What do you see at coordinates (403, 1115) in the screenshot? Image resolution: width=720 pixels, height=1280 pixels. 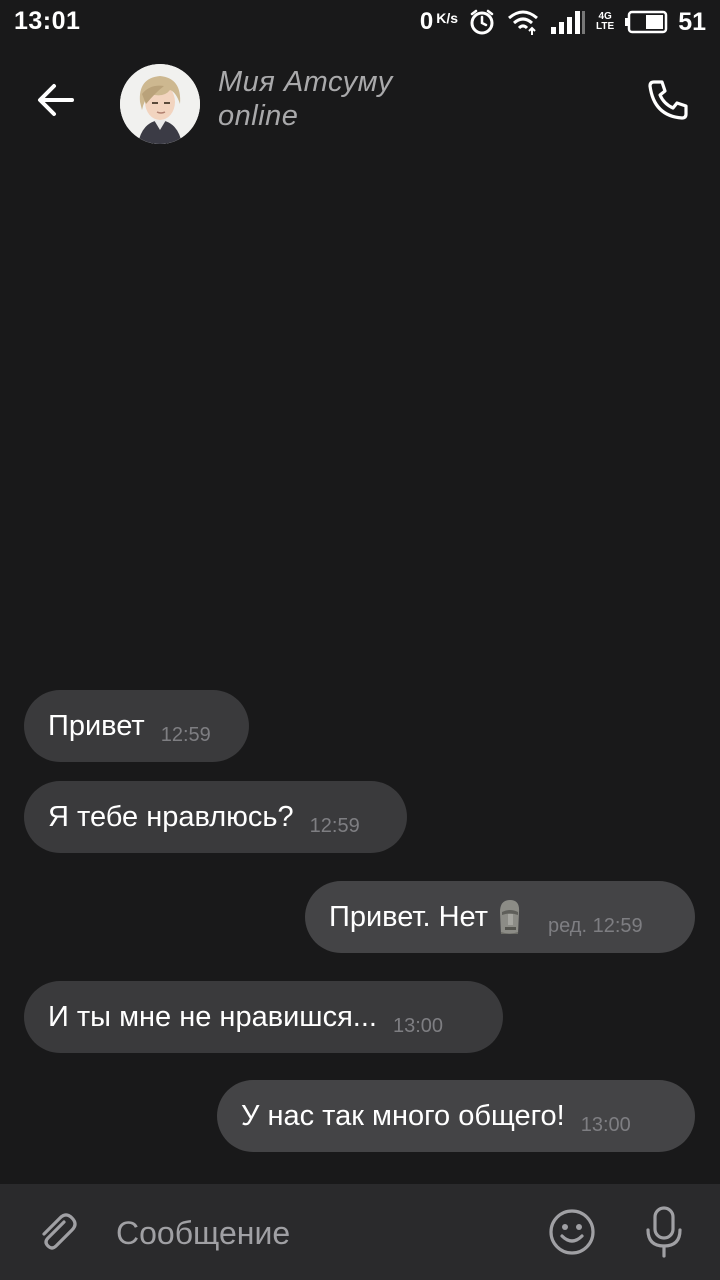 I see `message-text: У нас так много общего!` at bounding box center [403, 1115].